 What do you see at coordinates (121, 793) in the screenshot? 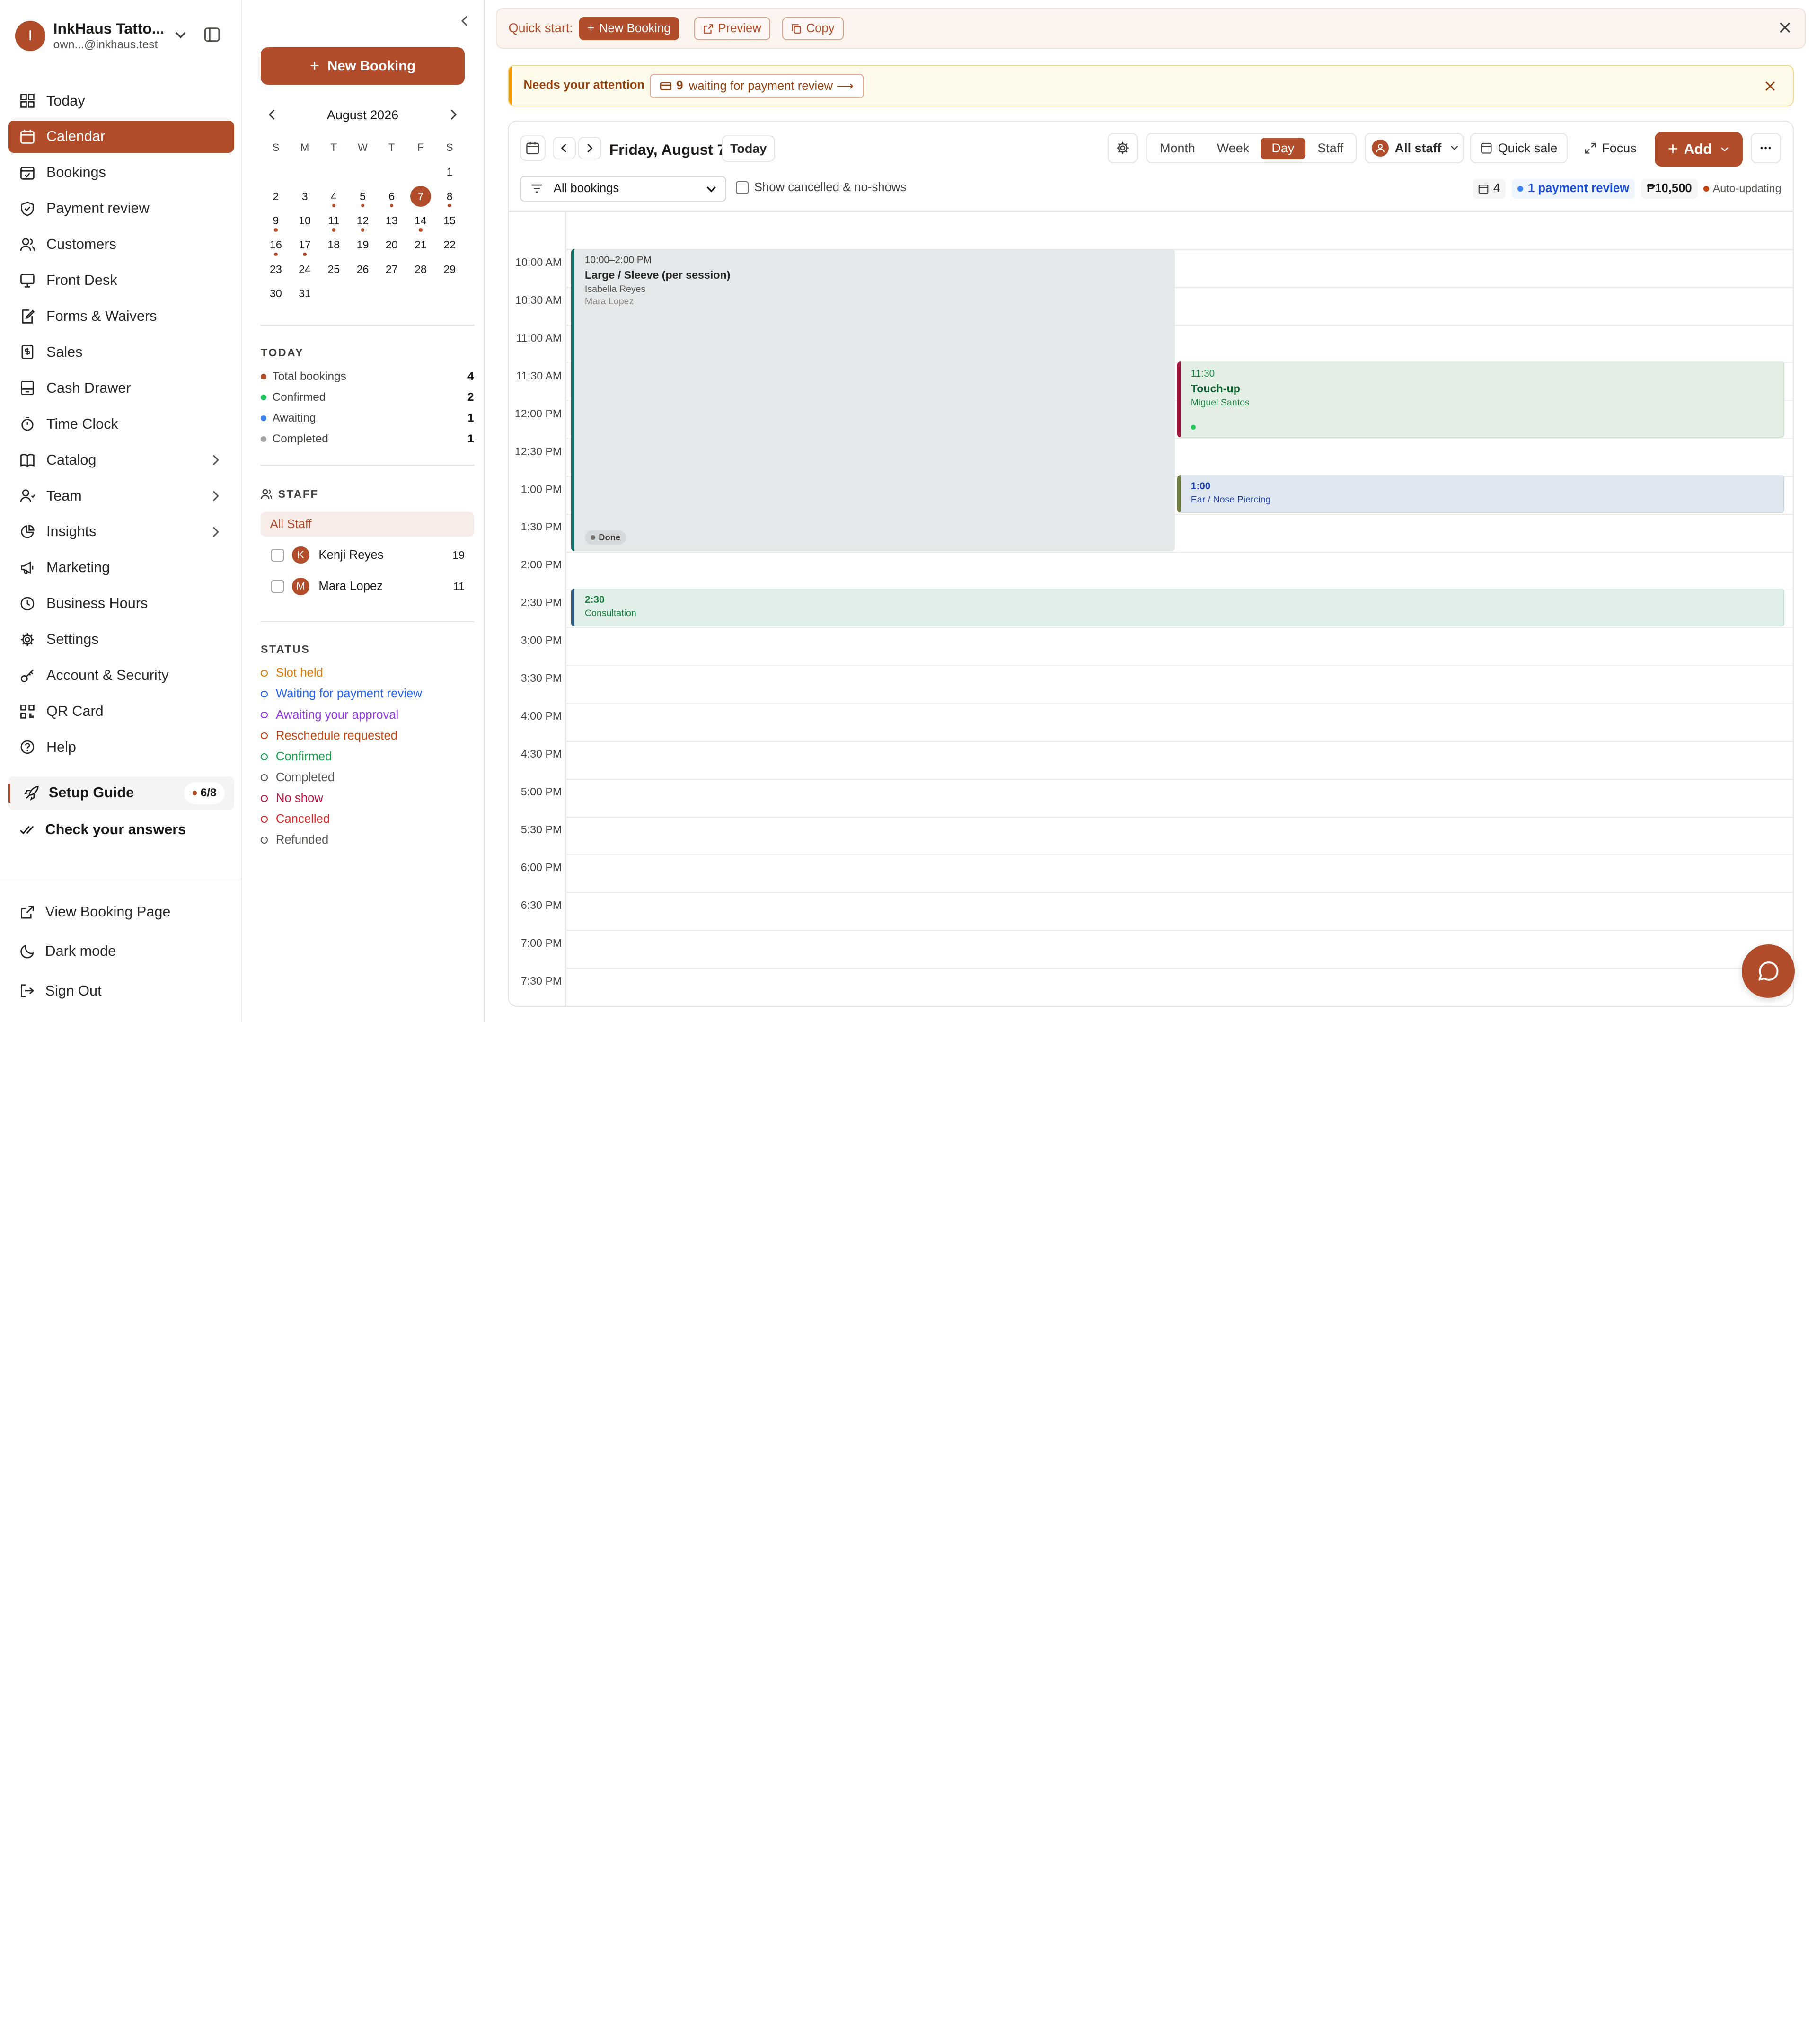
I see `setup-guide: Setup Guide 6/8` at bounding box center [121, 793].